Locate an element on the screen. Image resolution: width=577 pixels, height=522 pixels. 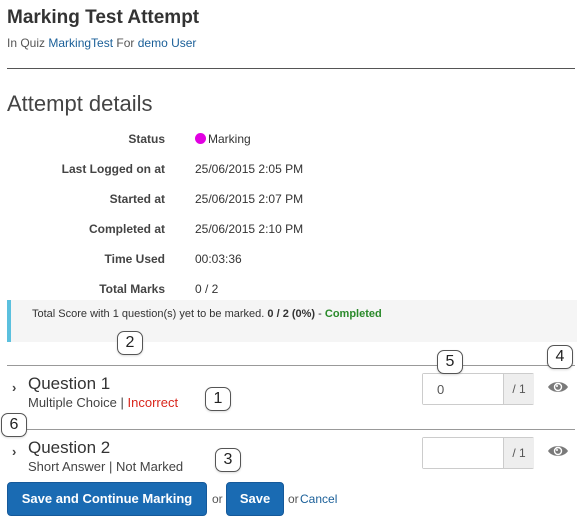
cancel-link: Cancel is located at coordinates (318, 499).